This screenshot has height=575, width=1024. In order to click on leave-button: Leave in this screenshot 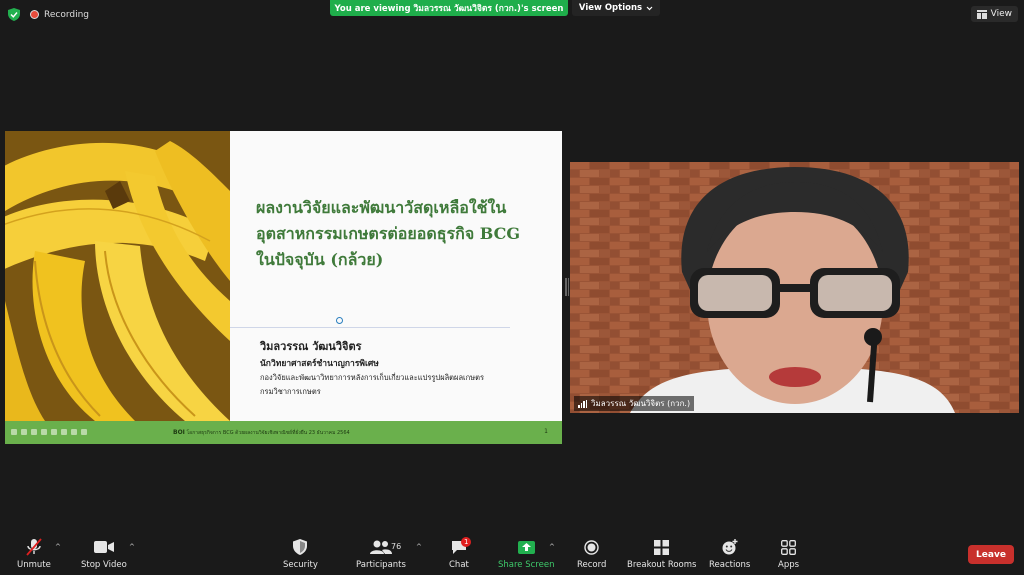, I will do `click(991, 554)`.